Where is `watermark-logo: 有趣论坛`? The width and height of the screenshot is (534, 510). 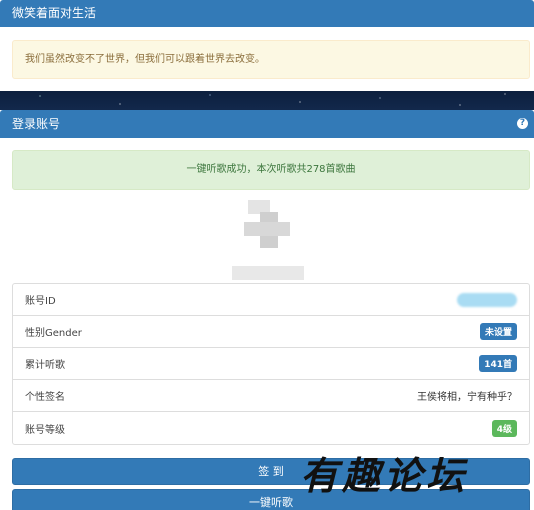 watermark-logo: 有趣论坛 is located at coordinates (384, 475).